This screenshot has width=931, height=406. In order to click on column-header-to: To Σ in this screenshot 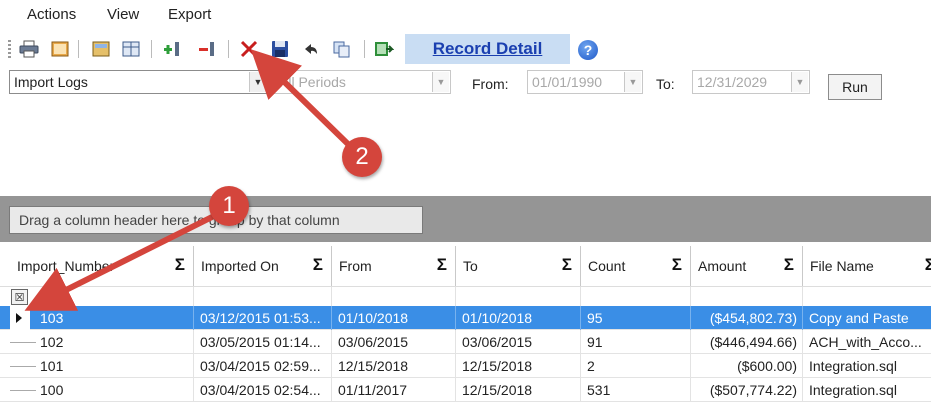, I will do `click(518, 266)`.